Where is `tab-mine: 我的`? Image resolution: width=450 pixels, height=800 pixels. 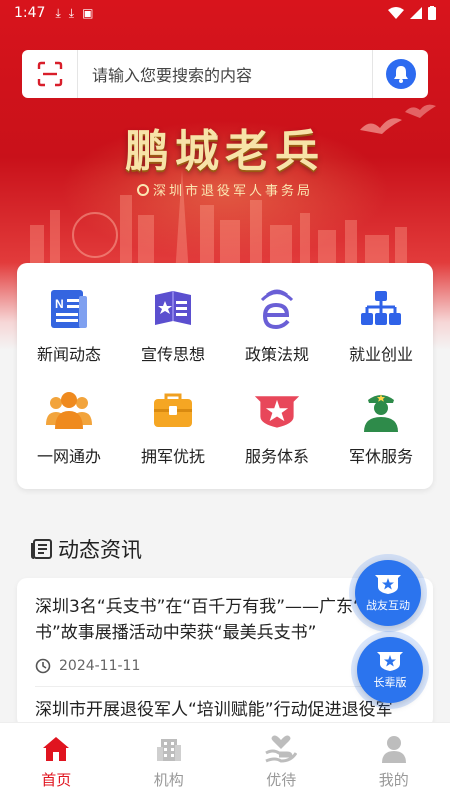 tab-mine: 我的 is located at coordinates (394, 761).